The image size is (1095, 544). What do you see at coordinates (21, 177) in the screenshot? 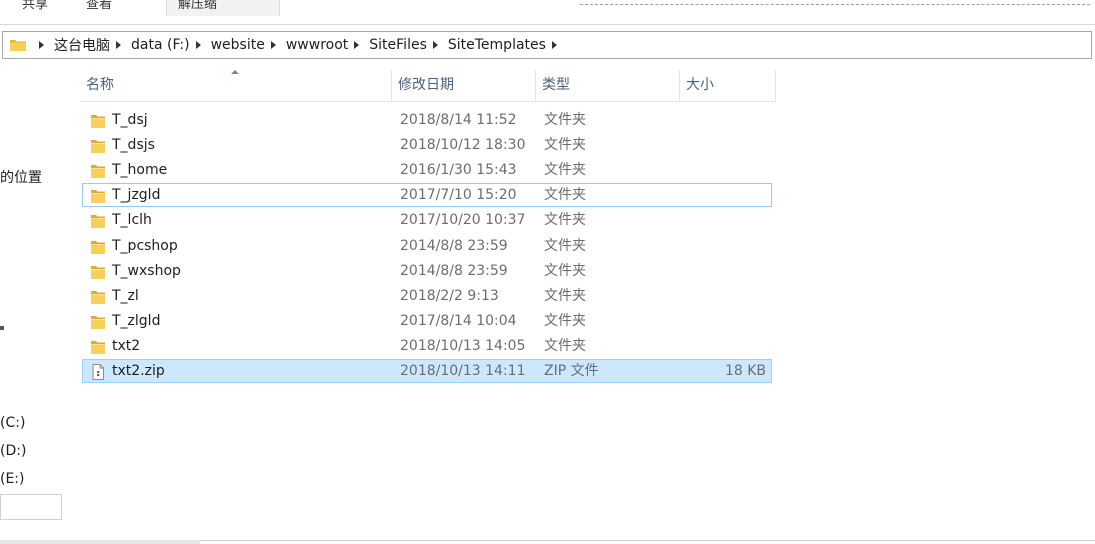
I see `nav-item-recent-locations: 的位置` at bounding box center [21, 177].